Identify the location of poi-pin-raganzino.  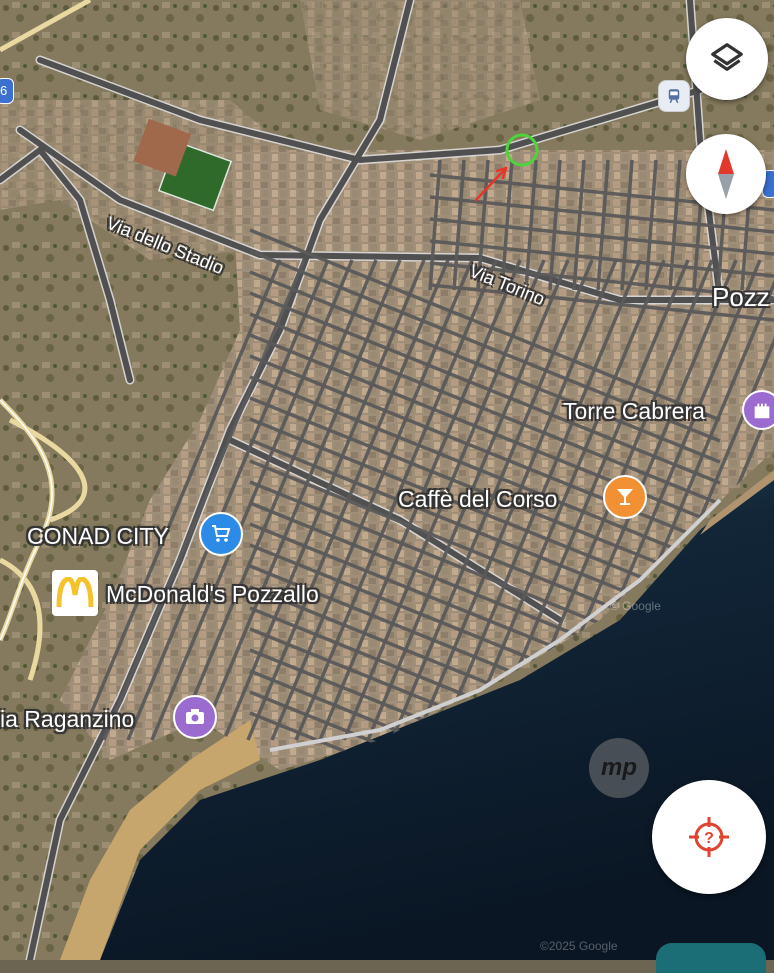
(195, 717).